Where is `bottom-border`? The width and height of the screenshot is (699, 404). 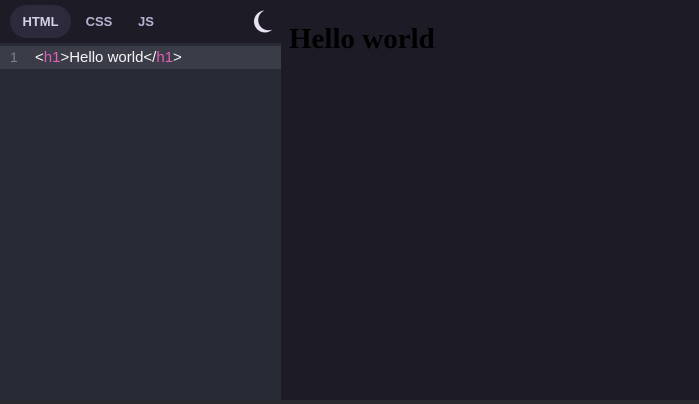
bottom-border is located at coordinates (349, 402).